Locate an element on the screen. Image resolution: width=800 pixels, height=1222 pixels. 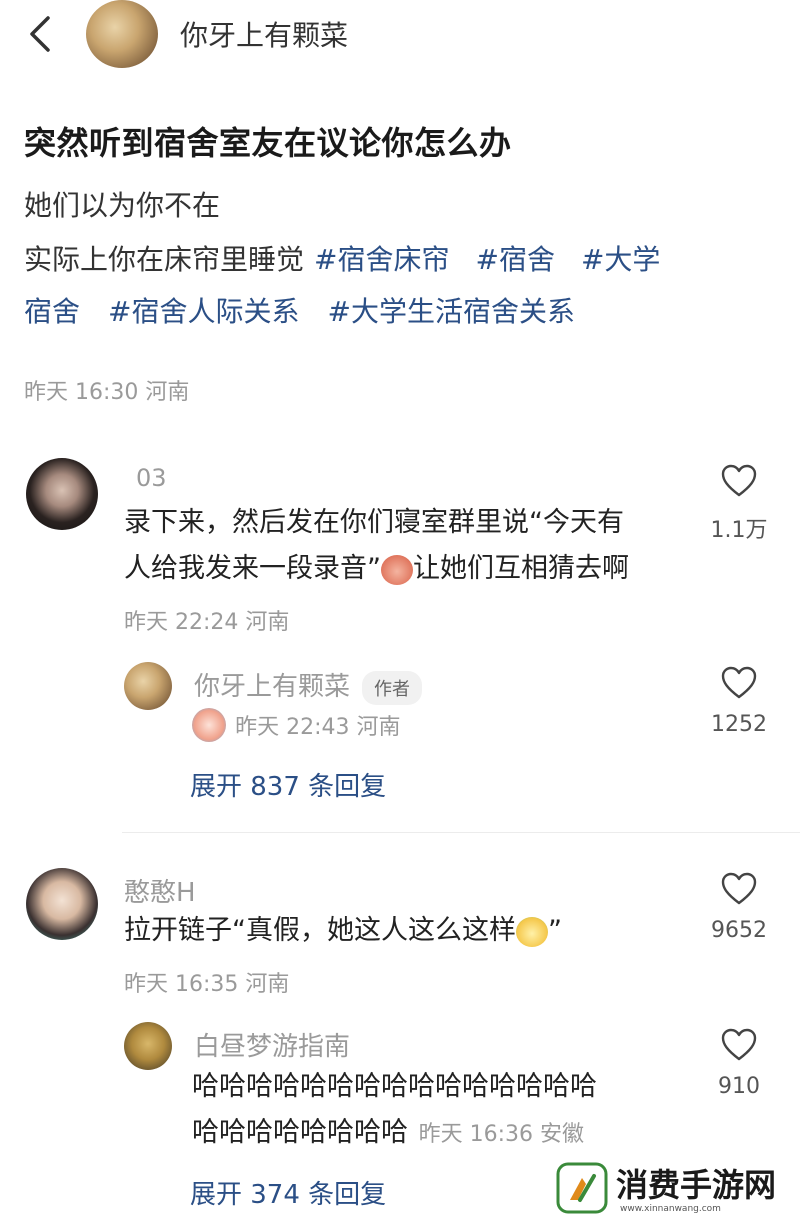
hashtag-link-cont: 宿舍 is located at coordinates (52, 311).